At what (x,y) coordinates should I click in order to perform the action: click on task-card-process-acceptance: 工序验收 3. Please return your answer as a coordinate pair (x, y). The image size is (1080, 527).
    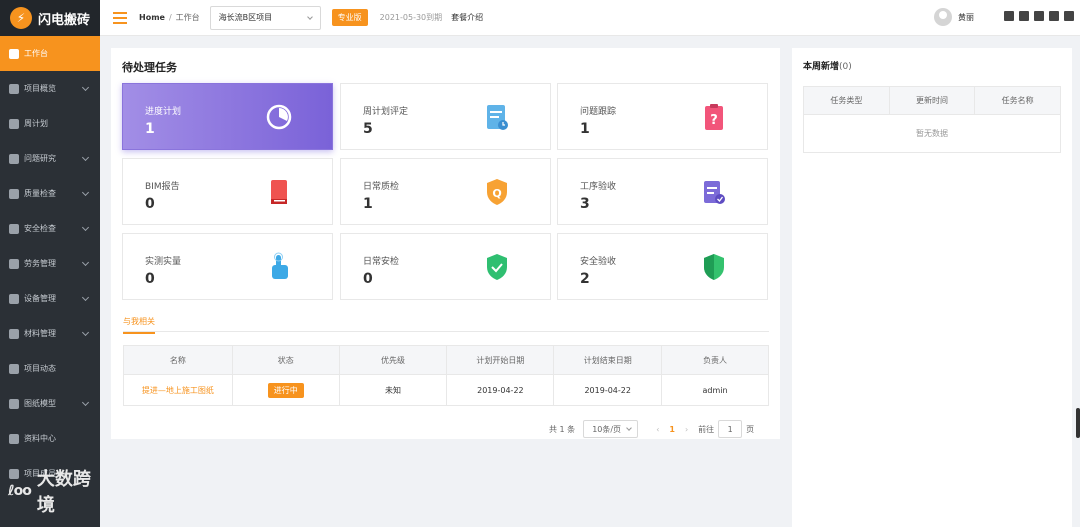
    Looking at the image, I should click on (662, 191).